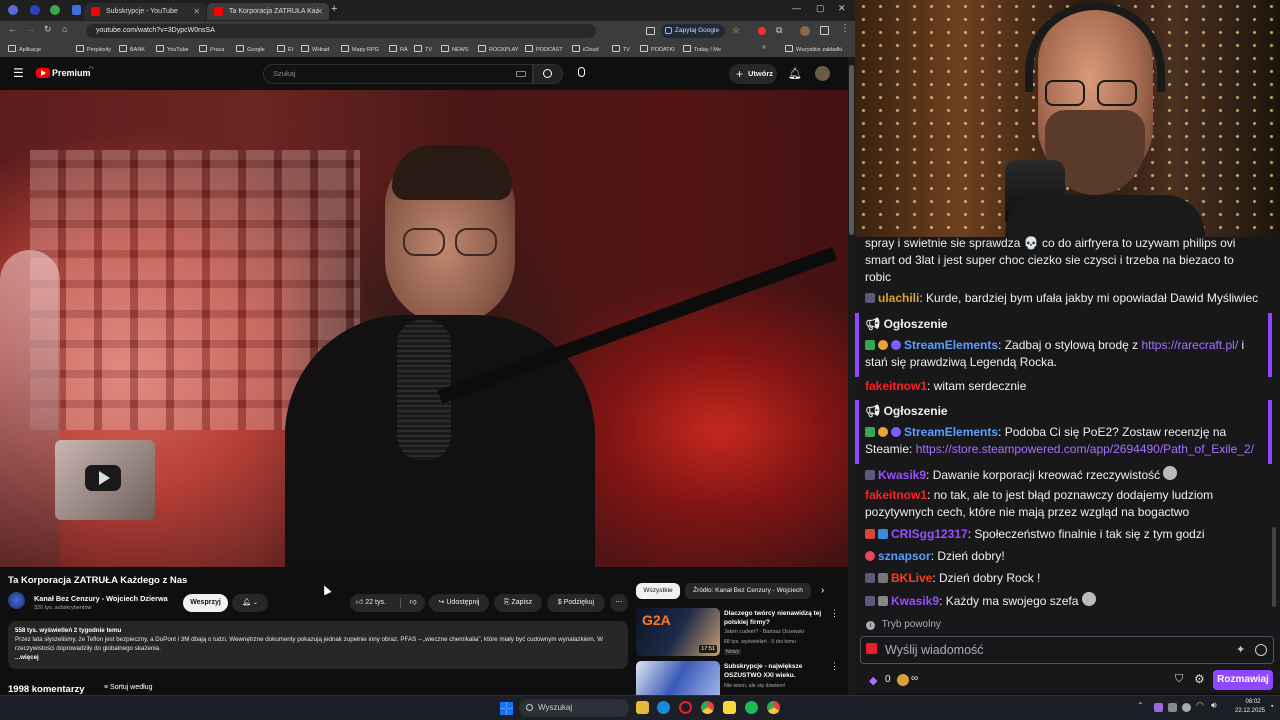 The image size is (1280, 720). What do you see at coordinates (702, 49) in the screenshot?
I see `bookmark-item: Today / Me` at bounding box center [702, 49].